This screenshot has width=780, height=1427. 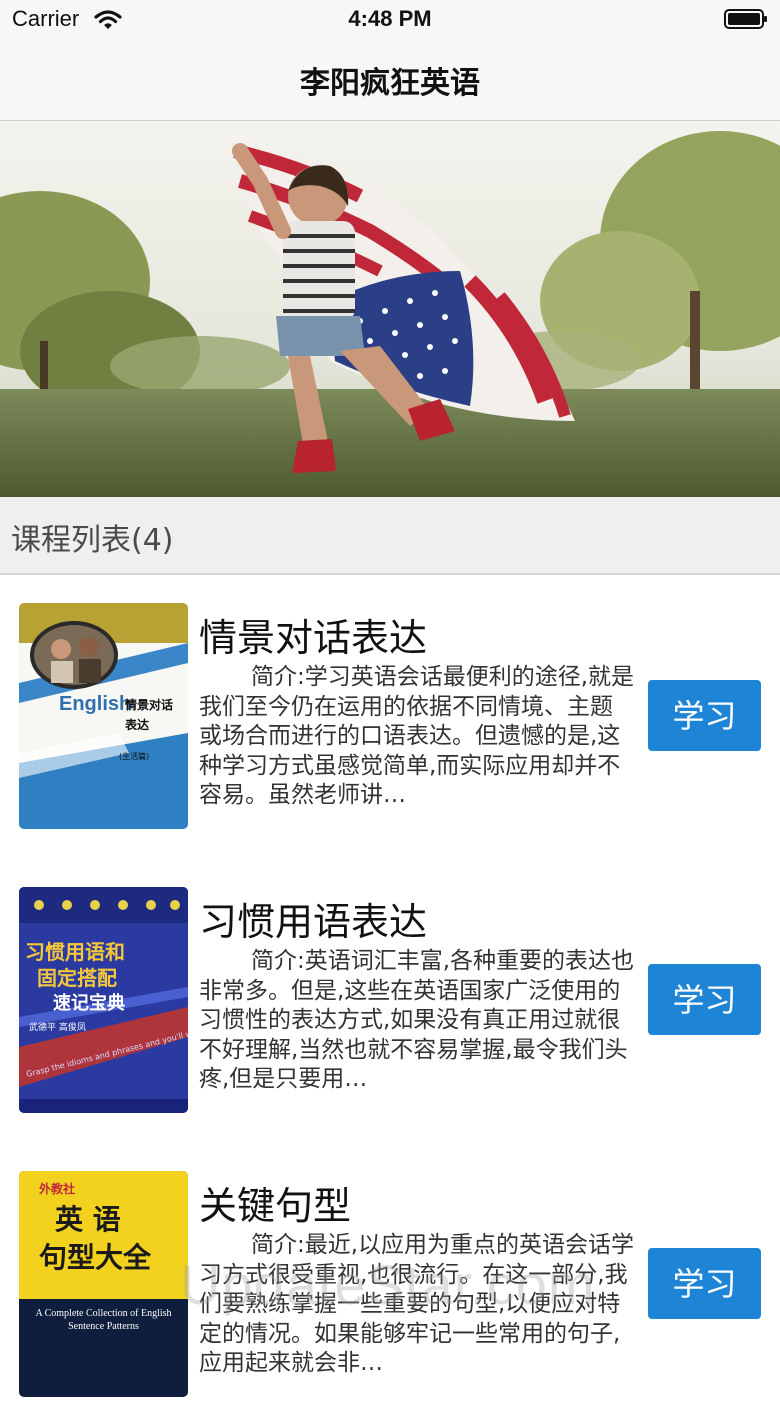 I want to click on course-cover-image: English 情景对话 表达 (生活篇), so click(x=103, y=716).